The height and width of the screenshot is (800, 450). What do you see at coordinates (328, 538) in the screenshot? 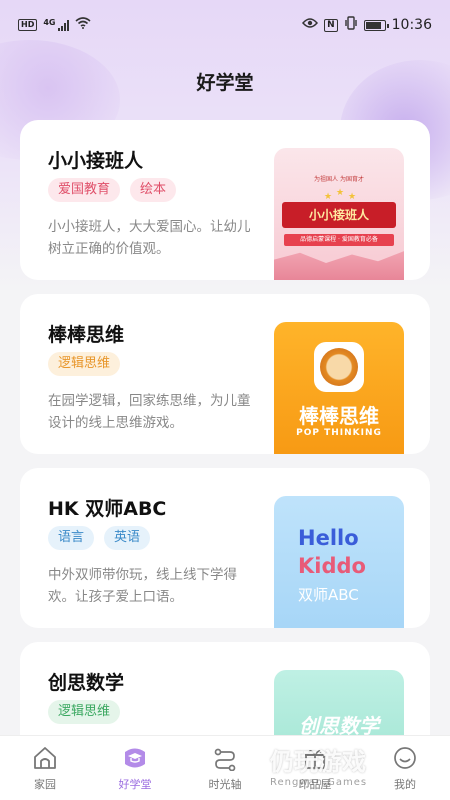
I see `thumb-title: Hello` at bounding box center [328, 538].